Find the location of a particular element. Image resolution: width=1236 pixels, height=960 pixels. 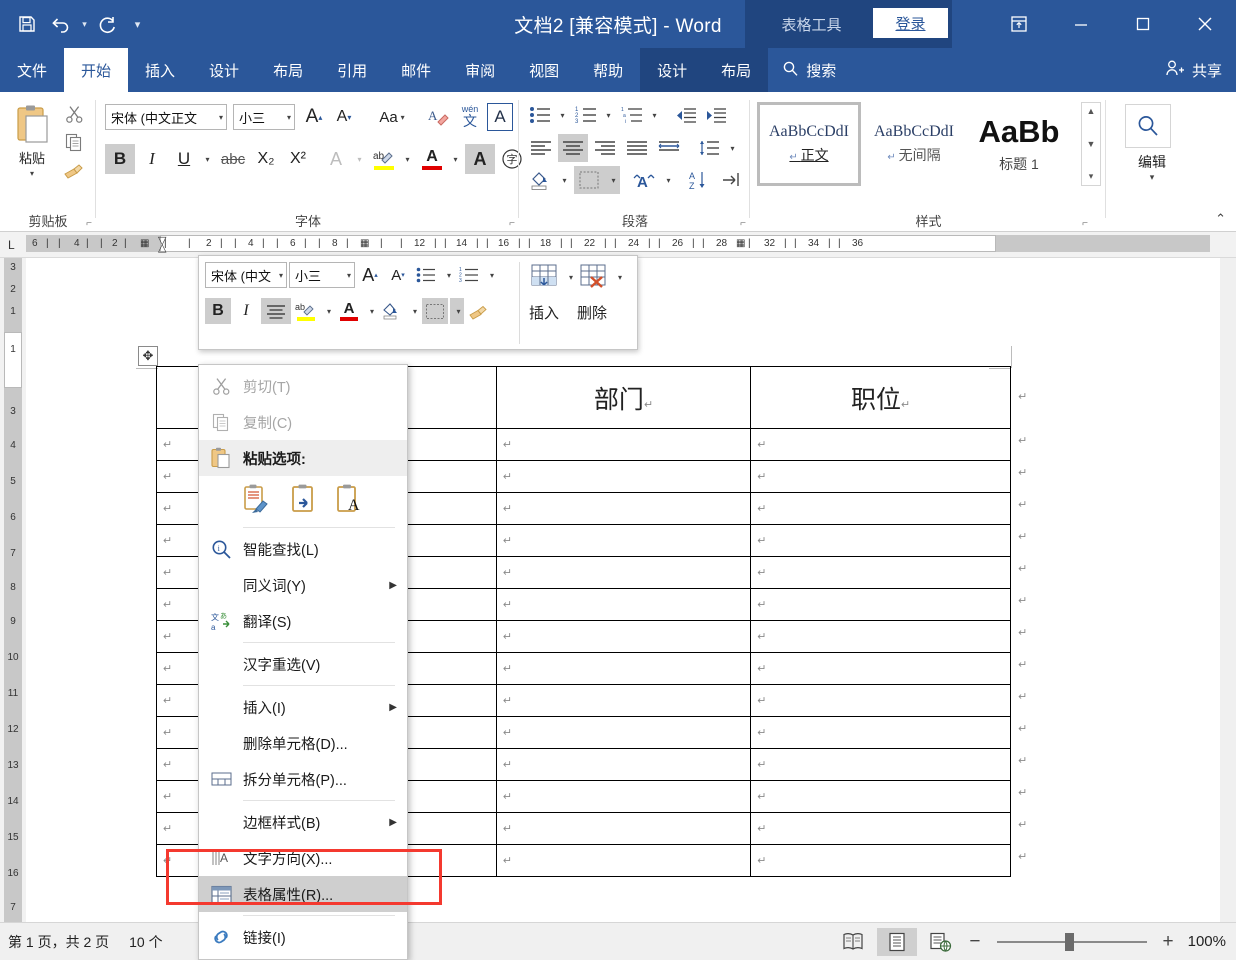

line-spacing-icon is located at coordinates (709, 148).